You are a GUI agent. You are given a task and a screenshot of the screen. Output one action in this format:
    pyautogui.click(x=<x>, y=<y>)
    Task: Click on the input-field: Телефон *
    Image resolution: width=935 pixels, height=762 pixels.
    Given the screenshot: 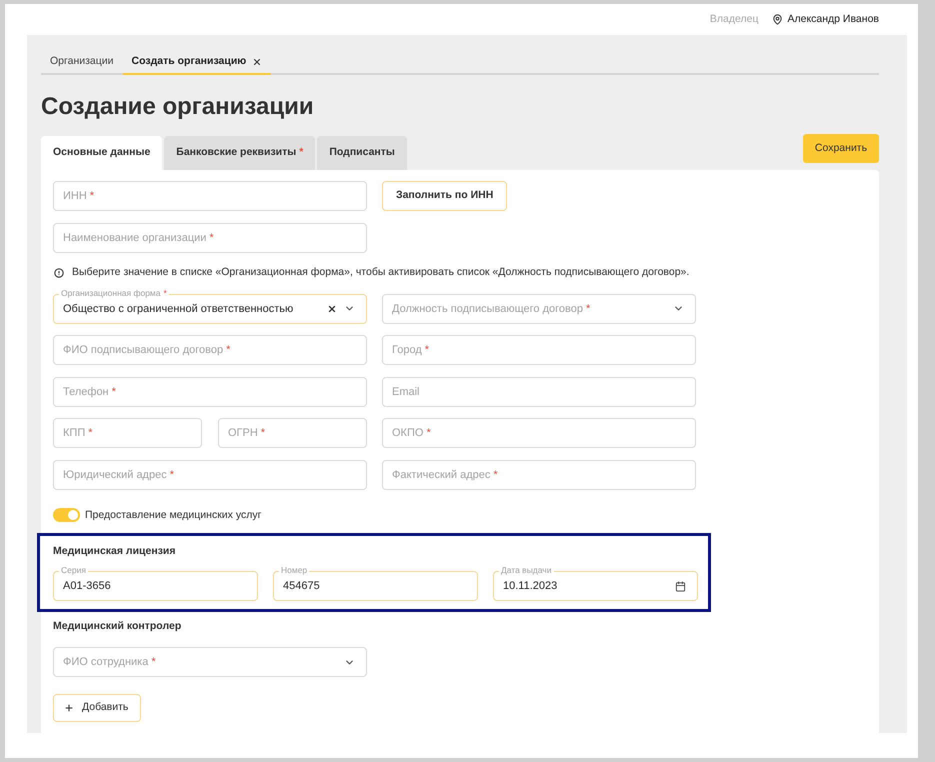 What is the action you would take?
    pyautogui.click(x=210, y=391)
    